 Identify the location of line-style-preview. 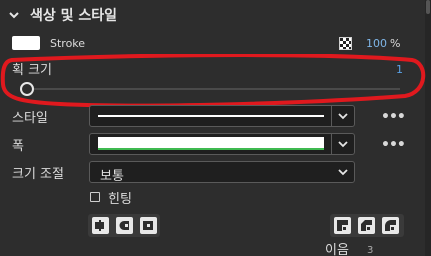
(211, 116).